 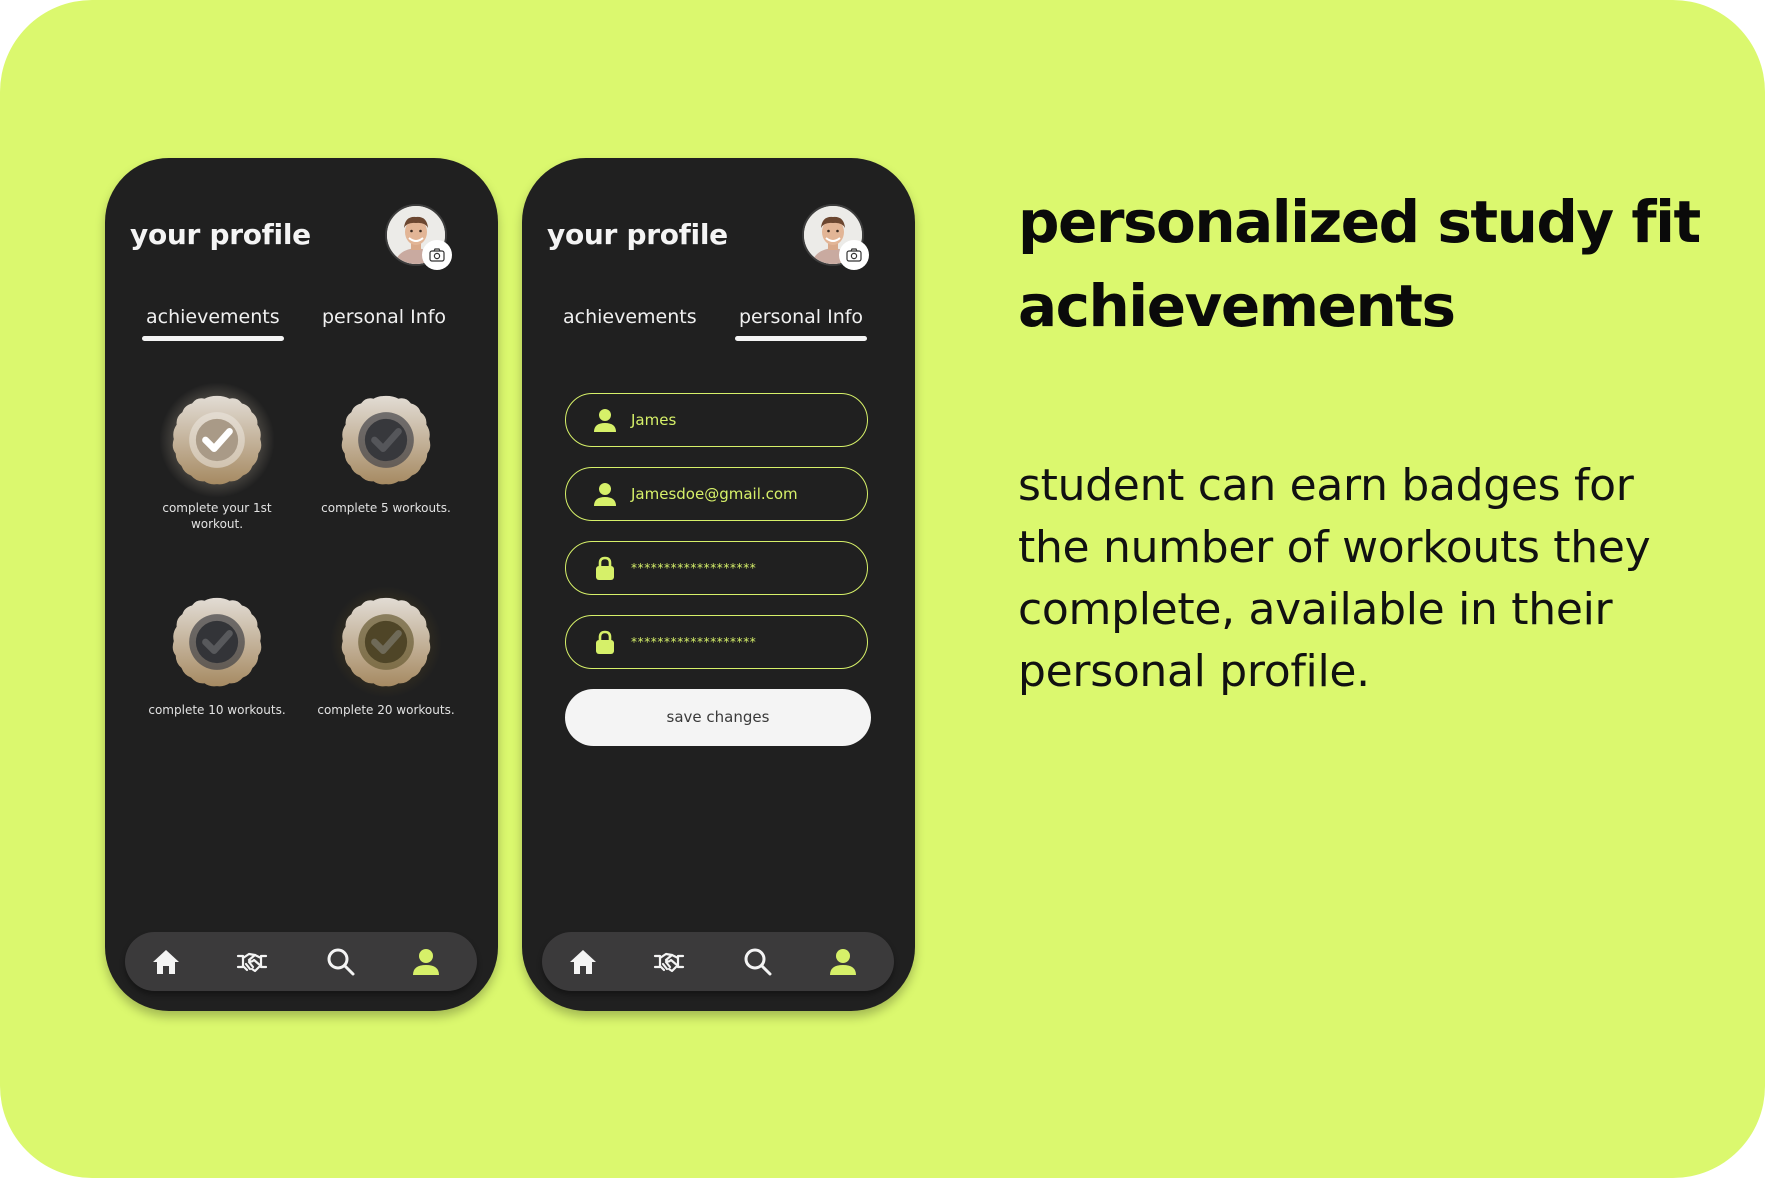 I want to click on email-value: Jamesdoe@gmail.com, so click(x=714, y=494).